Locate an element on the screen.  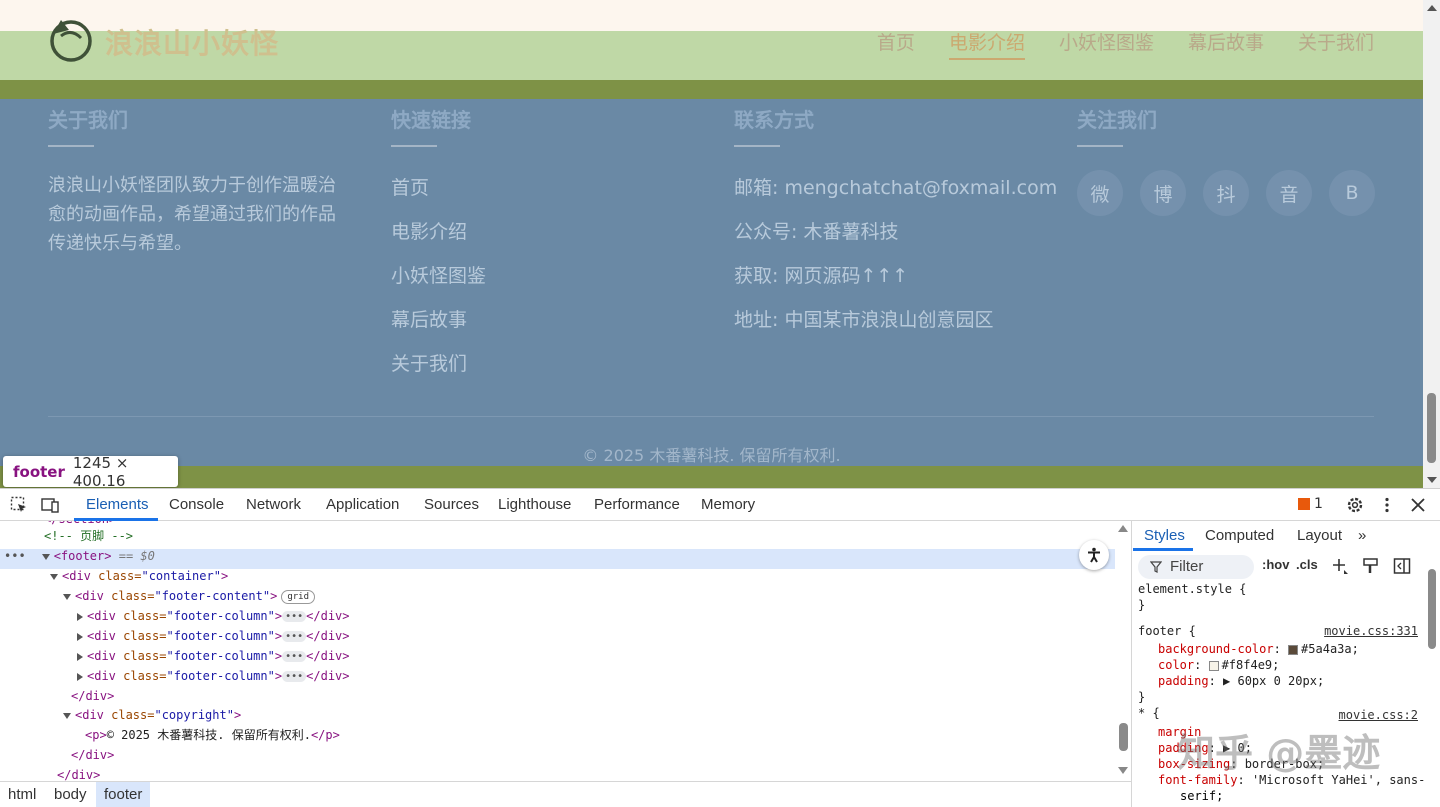
styles-tabbar: Styles Computed Layout » is located at coordinates (1286, 536).